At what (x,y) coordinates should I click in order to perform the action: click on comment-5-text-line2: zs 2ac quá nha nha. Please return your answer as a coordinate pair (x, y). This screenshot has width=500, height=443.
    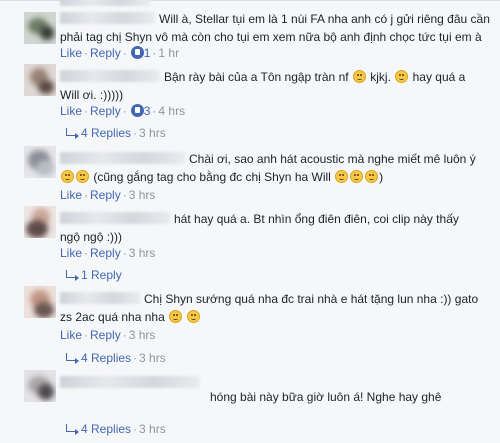
    Looking at the image, I should click on (274, 317).